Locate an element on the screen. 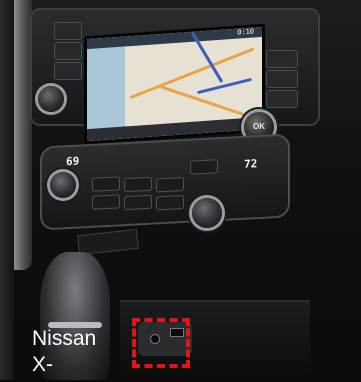 Image resolution: width=361 pixels, height=382 pixels. caption: Nissan X- is located at coordinates (64, 352).